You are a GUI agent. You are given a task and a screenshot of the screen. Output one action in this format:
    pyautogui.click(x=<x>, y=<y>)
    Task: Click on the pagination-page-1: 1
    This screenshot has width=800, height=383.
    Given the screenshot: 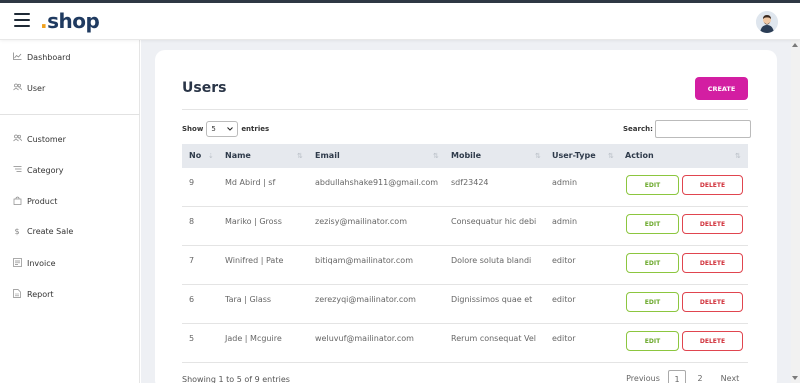 What is the action you would take?
    pyautogui.click(x=677, y=376)
    